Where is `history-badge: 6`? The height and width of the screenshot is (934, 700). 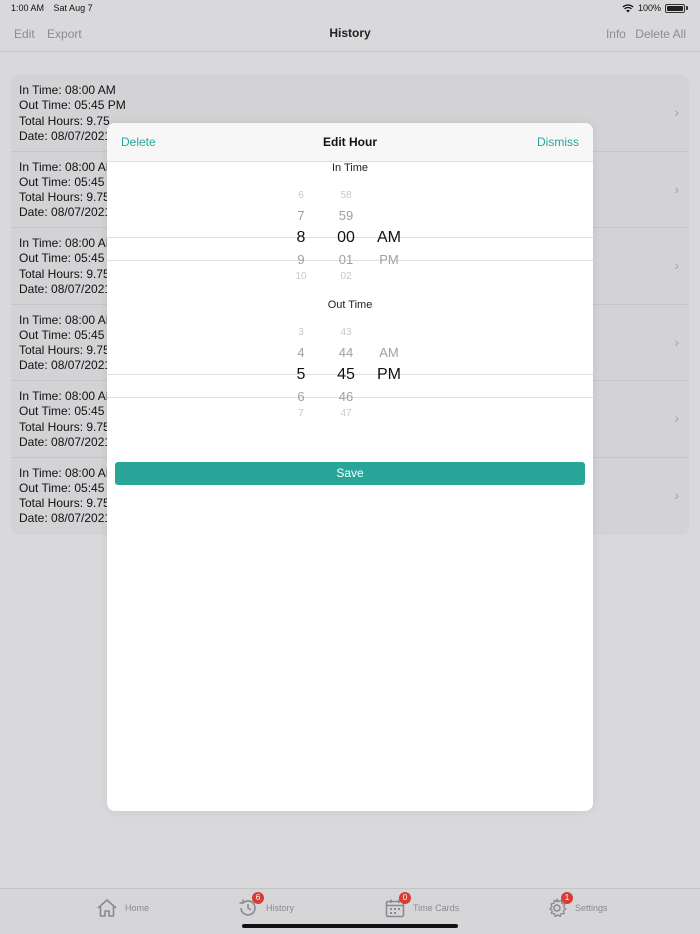 history-badge: 6 is located at coordinates (258, 898).